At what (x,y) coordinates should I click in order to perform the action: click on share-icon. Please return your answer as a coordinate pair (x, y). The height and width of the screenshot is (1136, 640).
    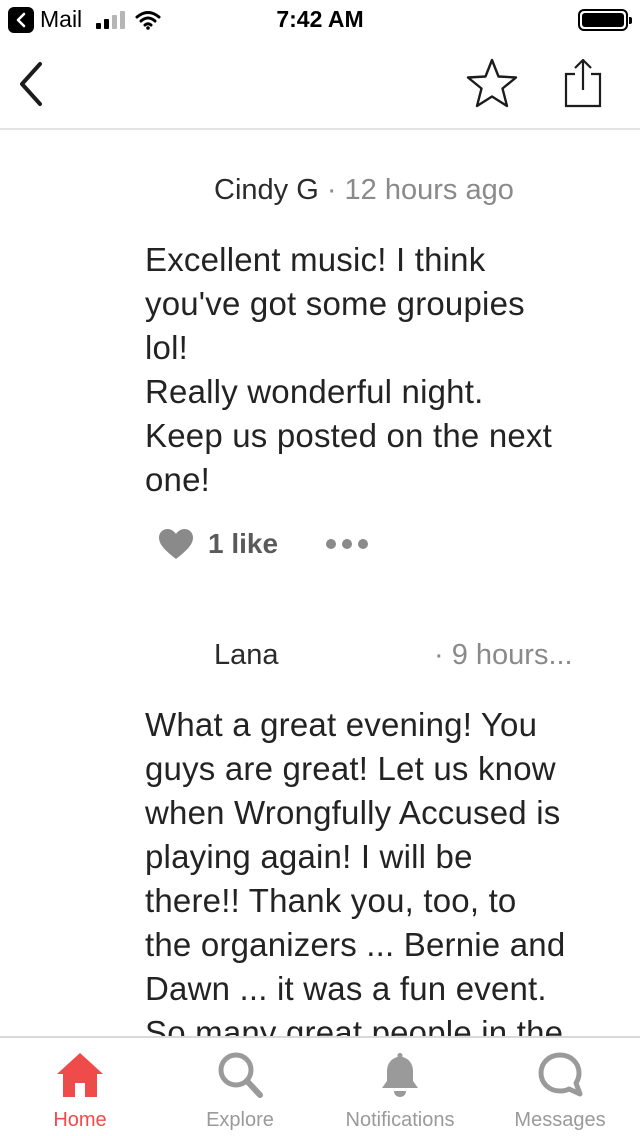
    Looking at the image, I should click on (583, 83).